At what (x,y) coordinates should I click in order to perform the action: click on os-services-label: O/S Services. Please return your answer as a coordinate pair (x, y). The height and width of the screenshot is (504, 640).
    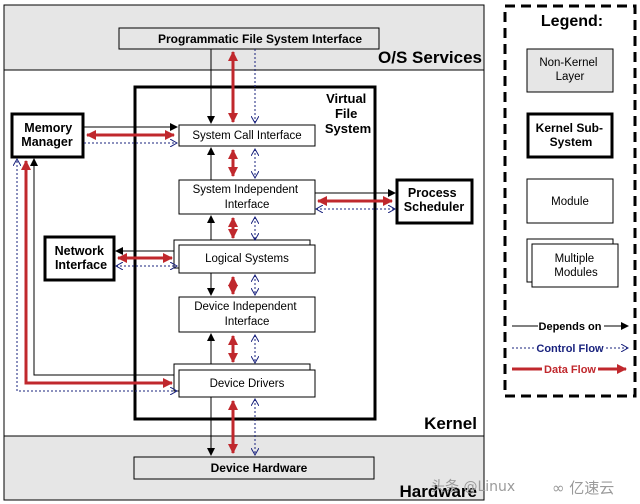
    Looking at the image, I should click on (430, 57).